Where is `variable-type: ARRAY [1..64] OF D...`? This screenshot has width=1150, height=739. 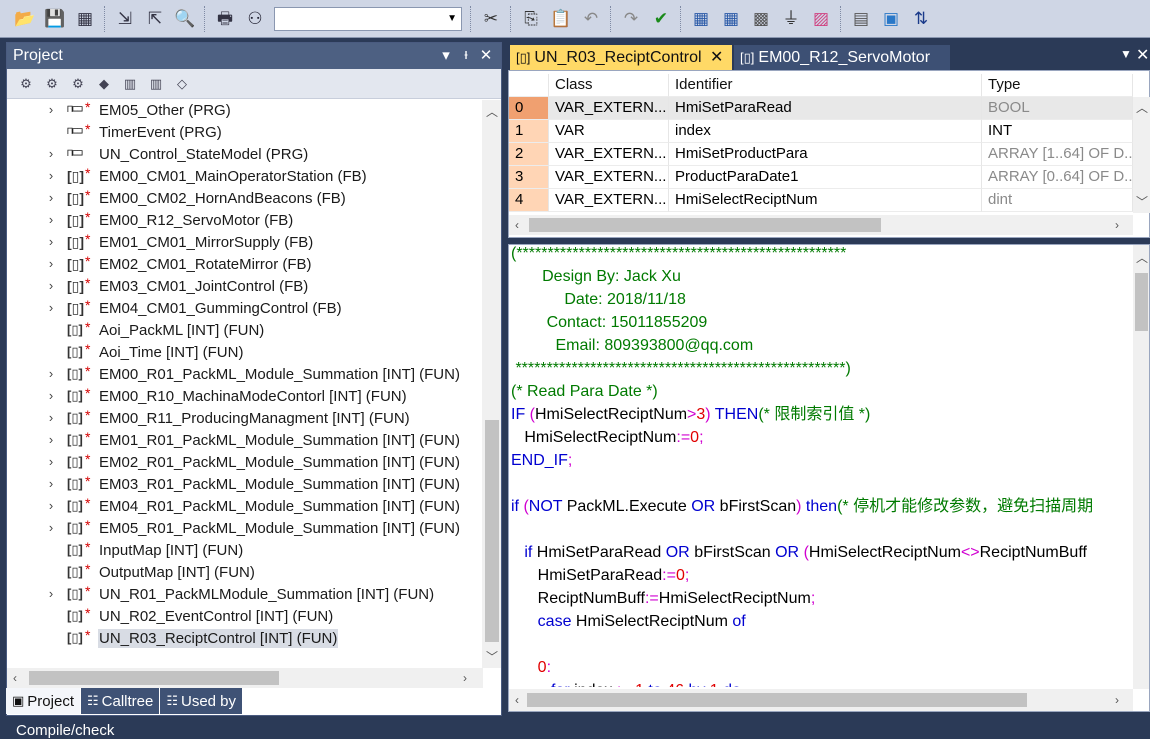
variable-type: ARRAY [1..64] OF D... is located at coordinates (1057, 154).